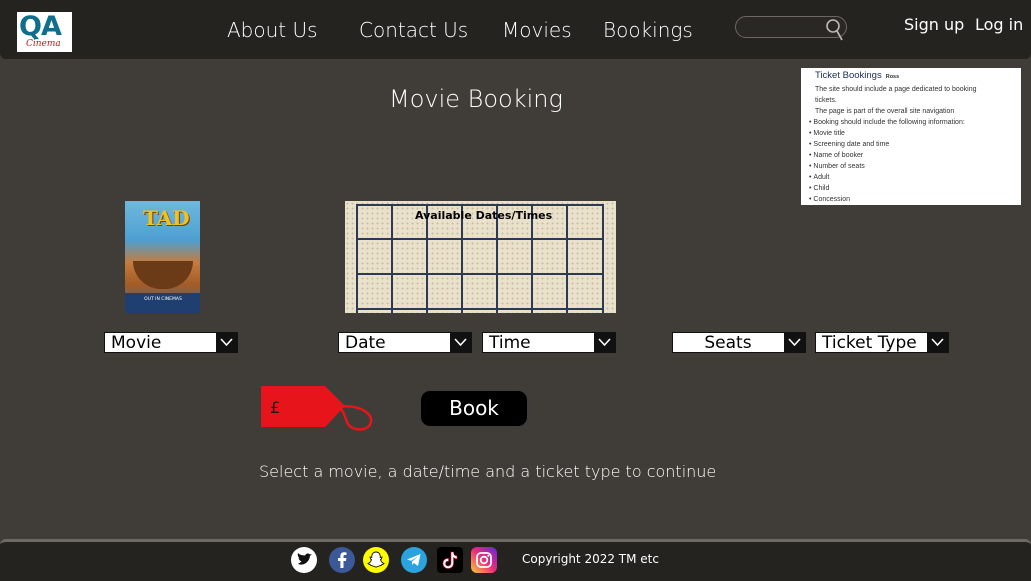  What do you see at coordinates (450, 560) in the screenshot?
I see `tiktok-icon` at bounding box center [450, 560].